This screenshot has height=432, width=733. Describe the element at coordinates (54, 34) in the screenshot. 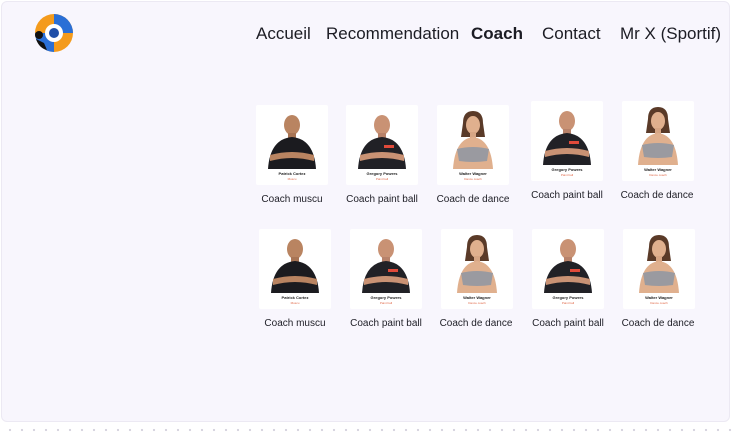

I see `brand-logo` at that location.